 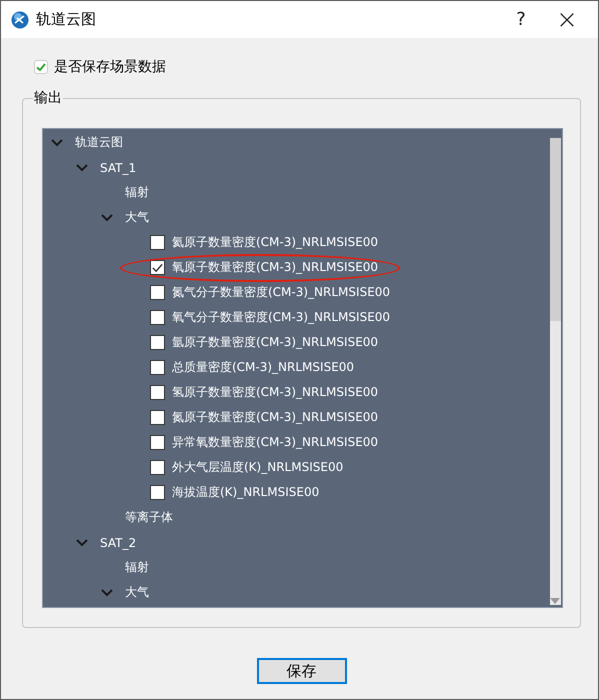 I want to click on globe-icon, so click(x=20, y=19).